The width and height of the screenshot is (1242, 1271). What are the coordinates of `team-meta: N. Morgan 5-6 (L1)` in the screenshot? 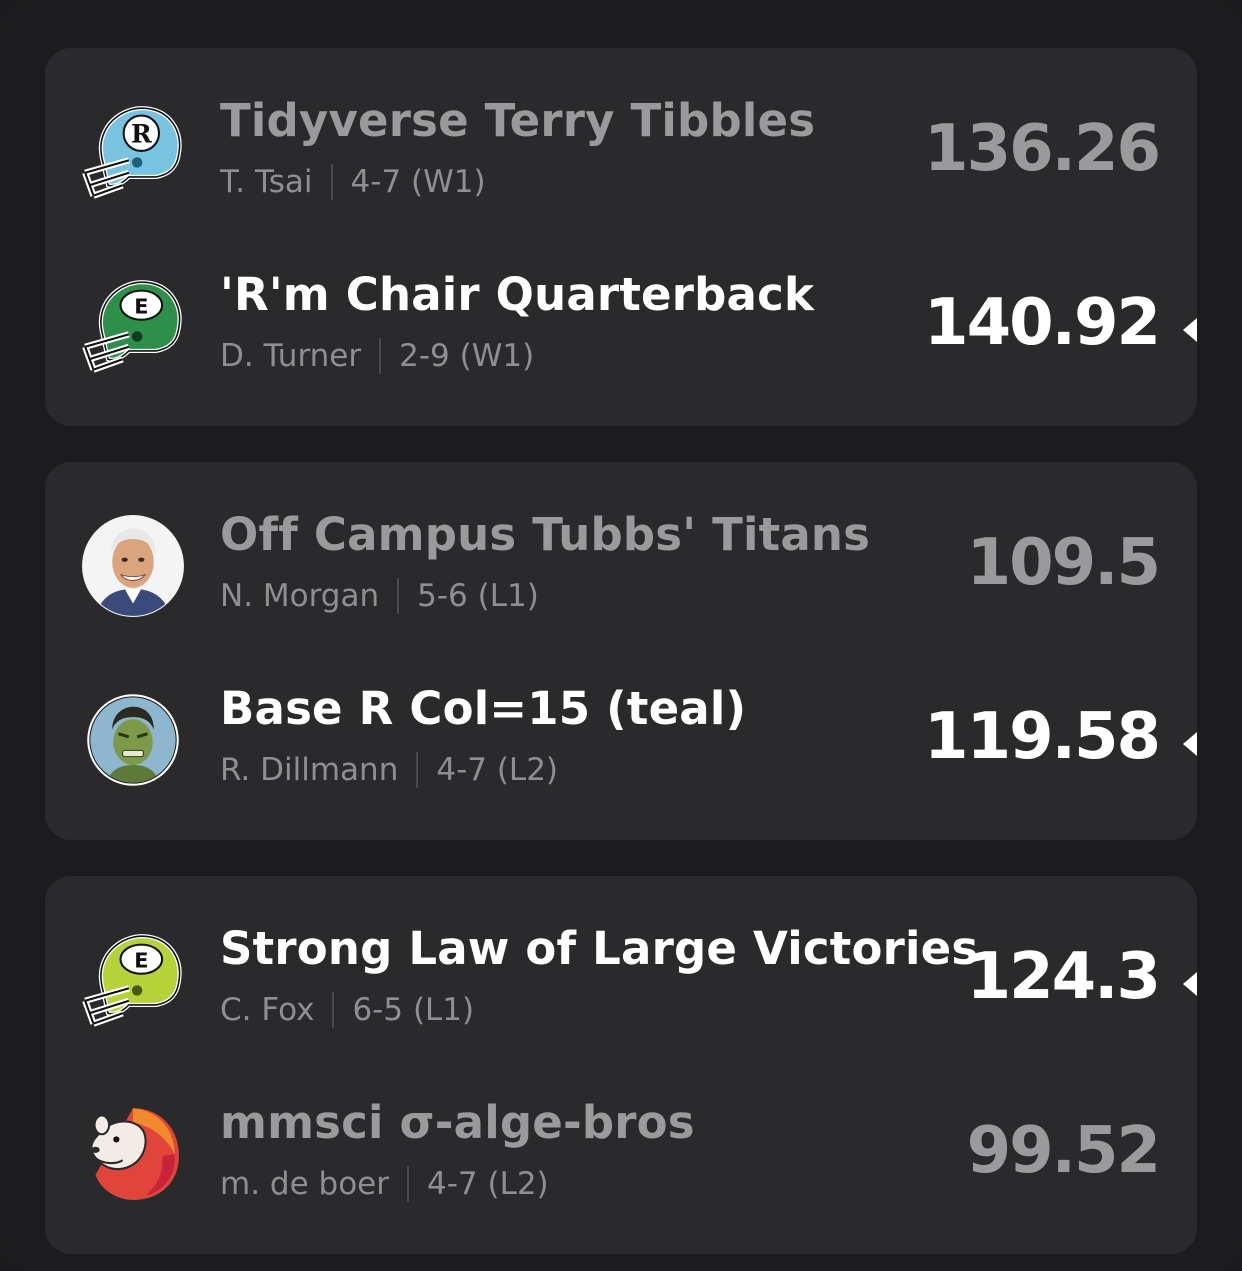 It's located at (379, 596).